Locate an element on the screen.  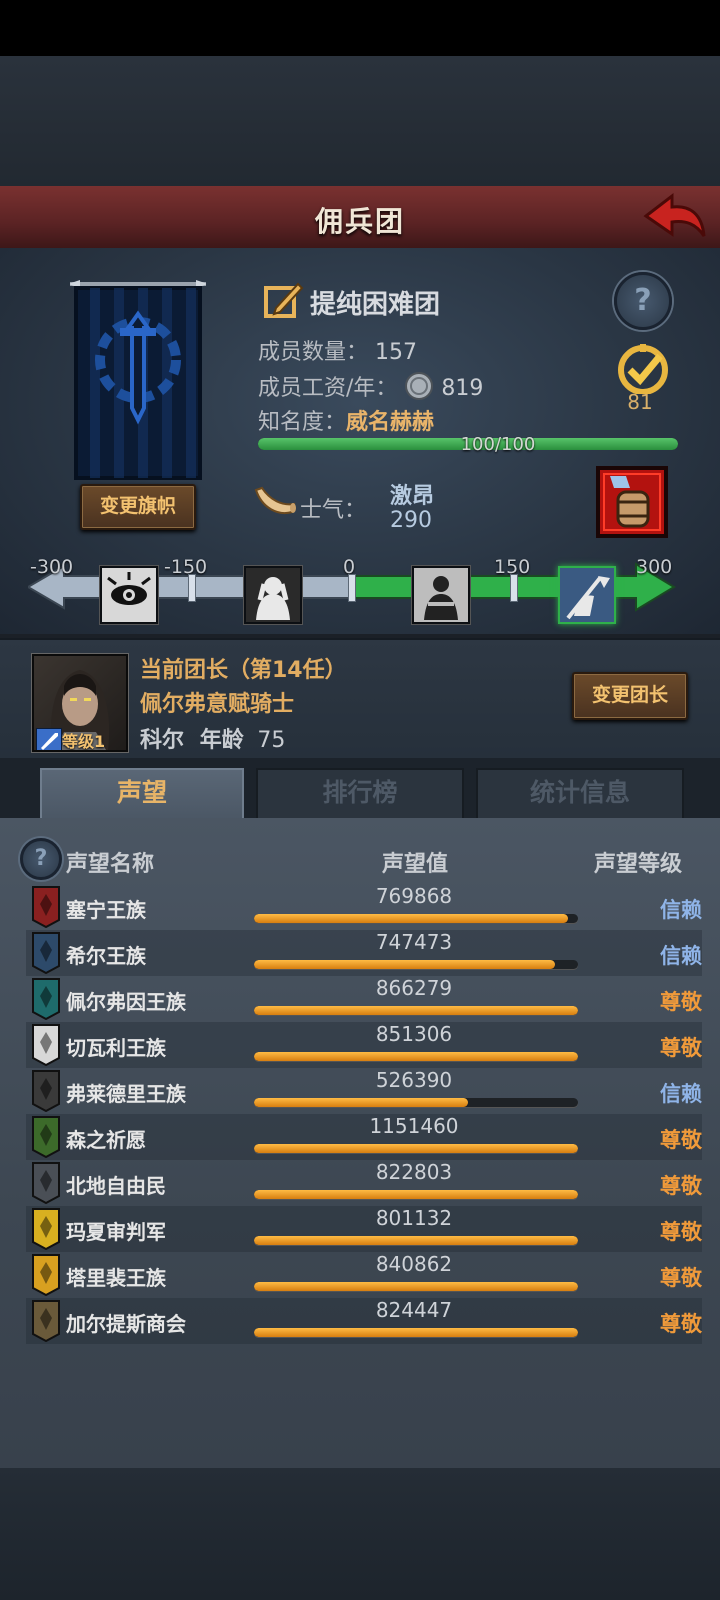
col-header-name: 声望名称 is located at coordinates (110, 864).